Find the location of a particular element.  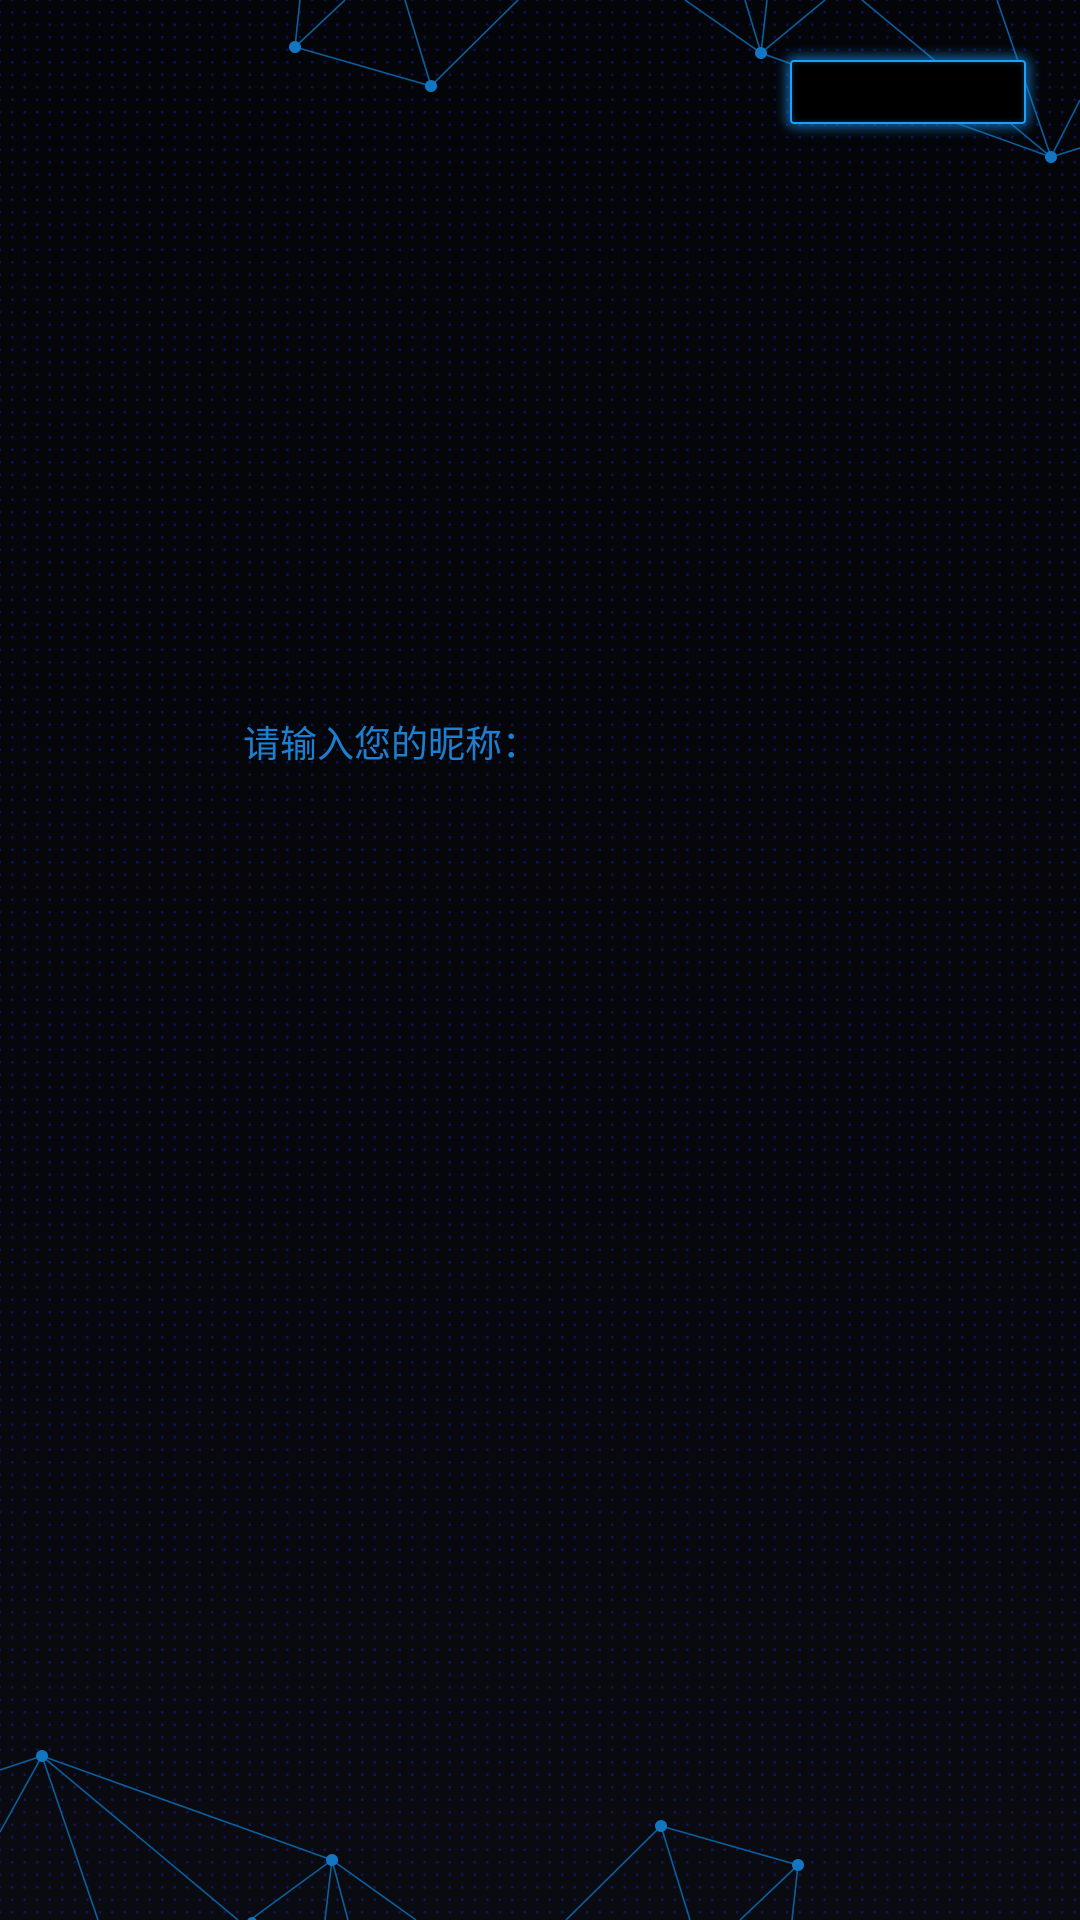

top-right-button is located at coordinates (908, 92).